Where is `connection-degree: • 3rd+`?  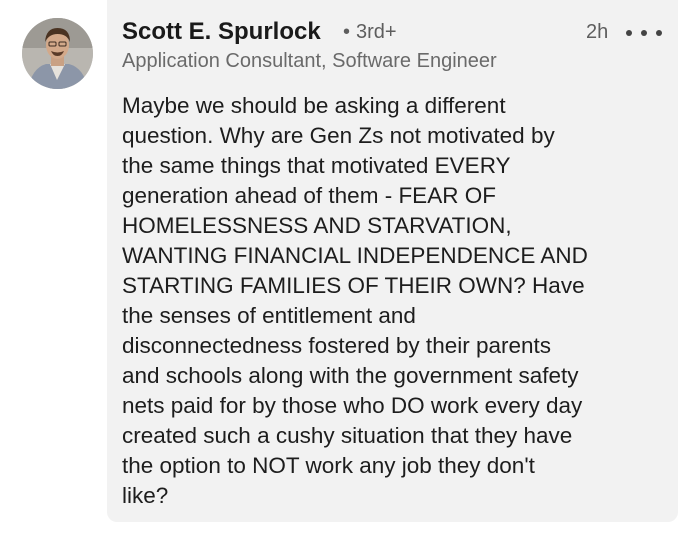
connection-degree: • 3rd+ is located at coordinates (370, 32).